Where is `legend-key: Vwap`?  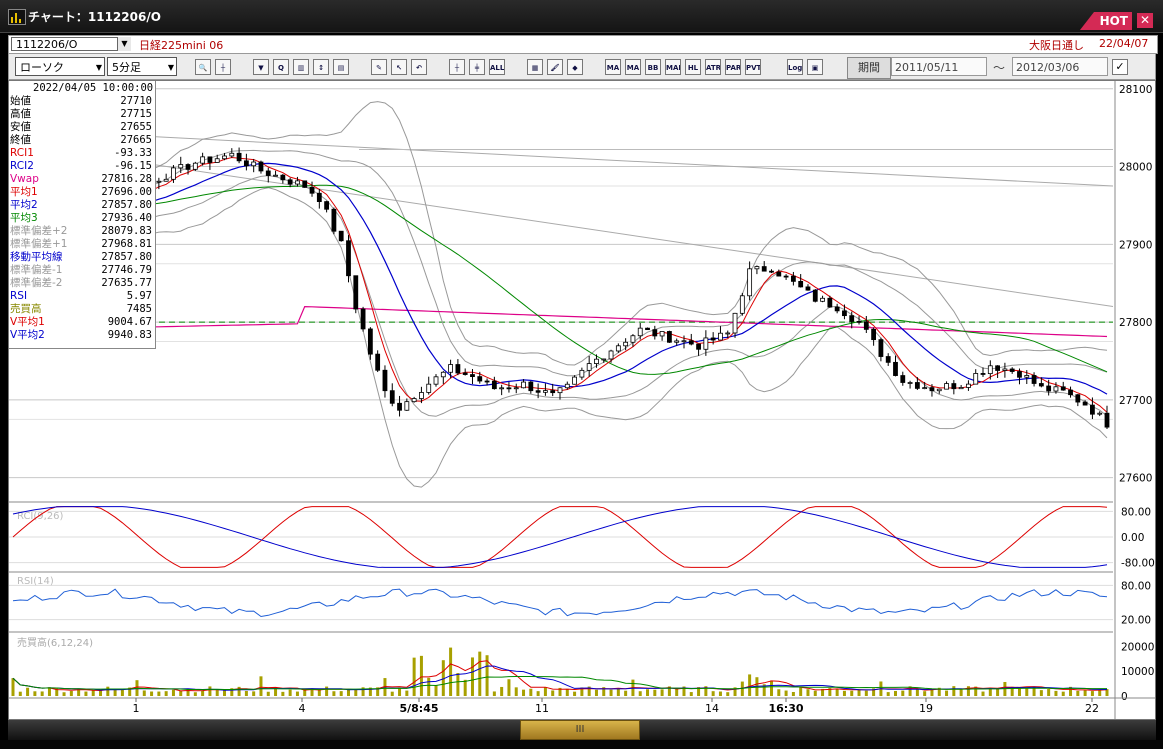
legend-key: Vwap is located at coordinates (24, 179).